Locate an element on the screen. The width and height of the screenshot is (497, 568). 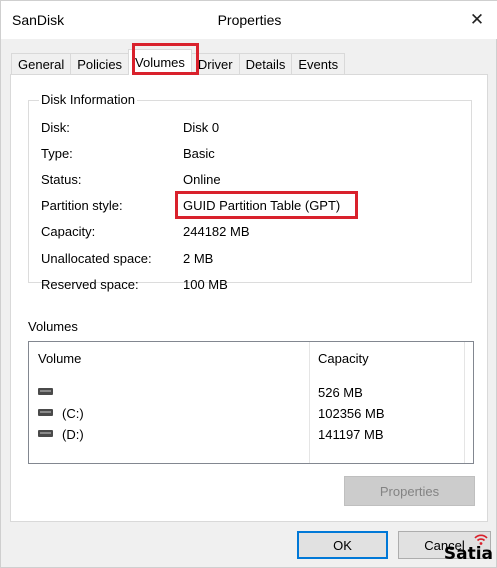
unallocated-label: Unallocated space: is located at coordinates (96, 258).